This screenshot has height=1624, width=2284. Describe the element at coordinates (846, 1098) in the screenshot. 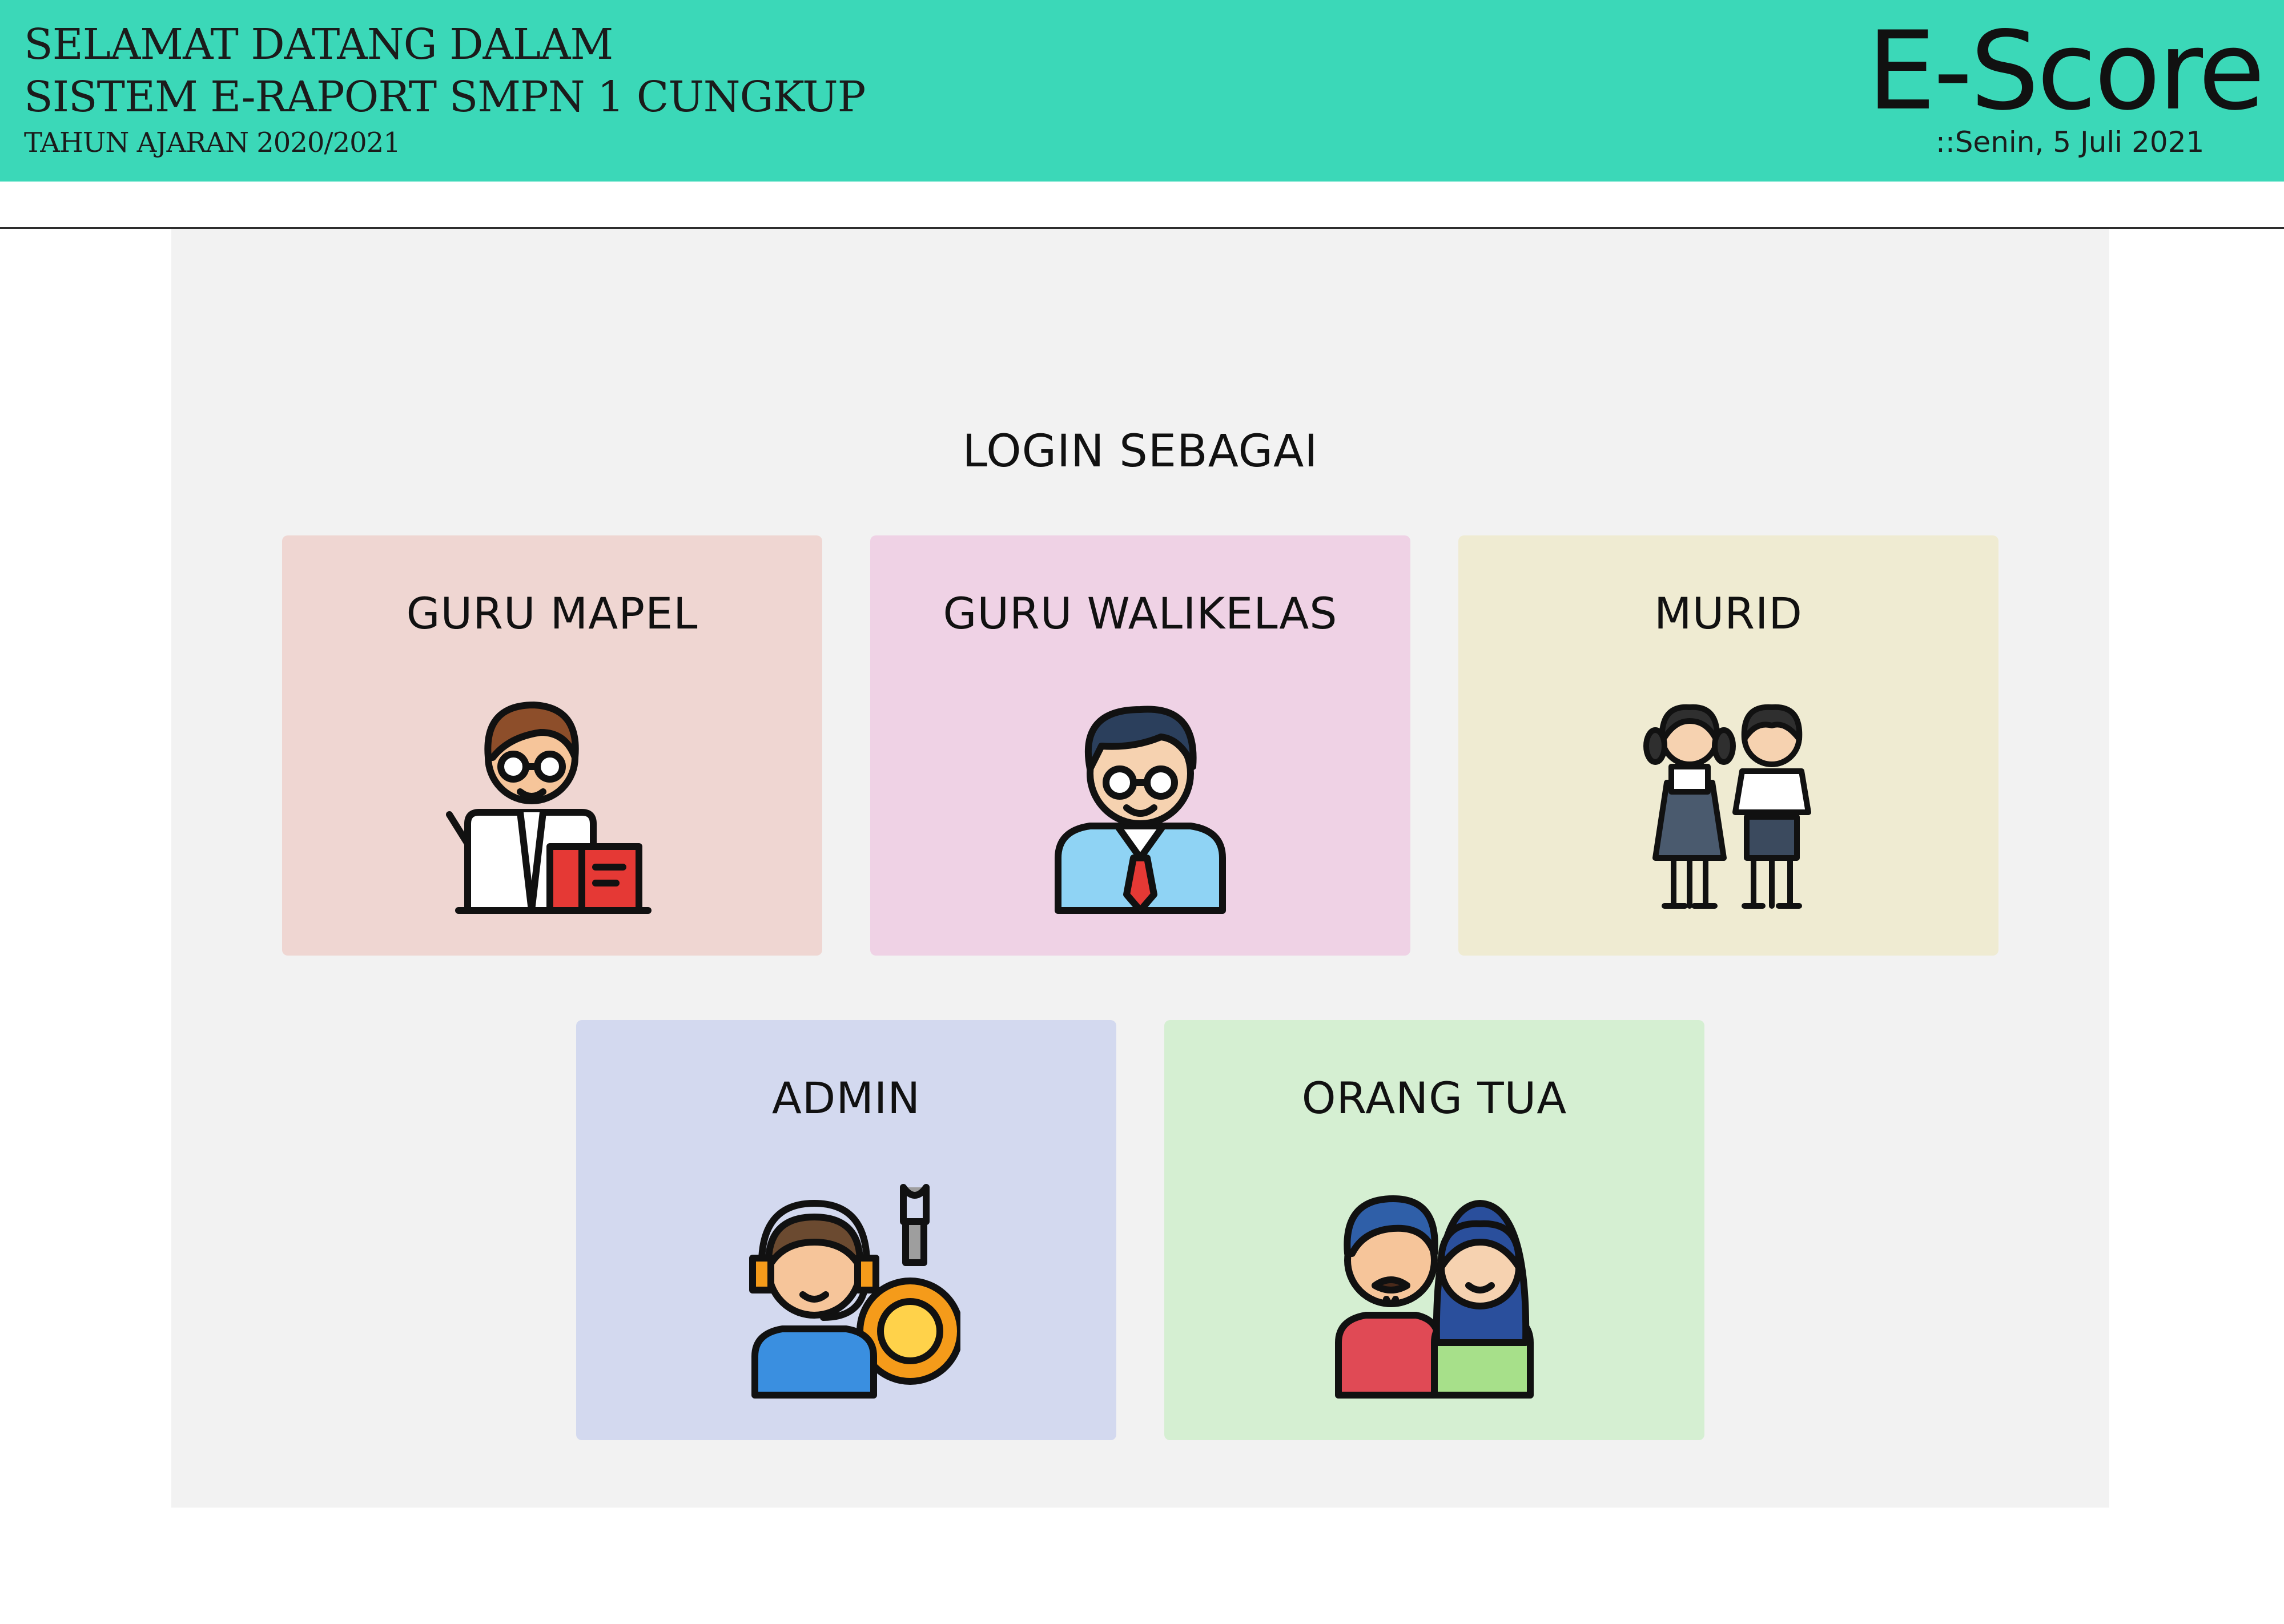

I see `card-label: ADMIN` at that location.